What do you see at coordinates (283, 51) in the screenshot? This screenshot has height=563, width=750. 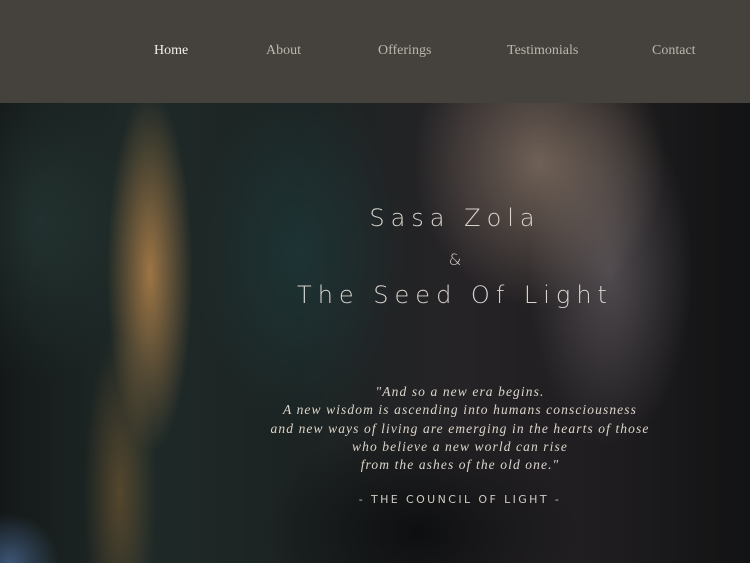 I see `nav-about-link: About` at bounding box center [283, 51].